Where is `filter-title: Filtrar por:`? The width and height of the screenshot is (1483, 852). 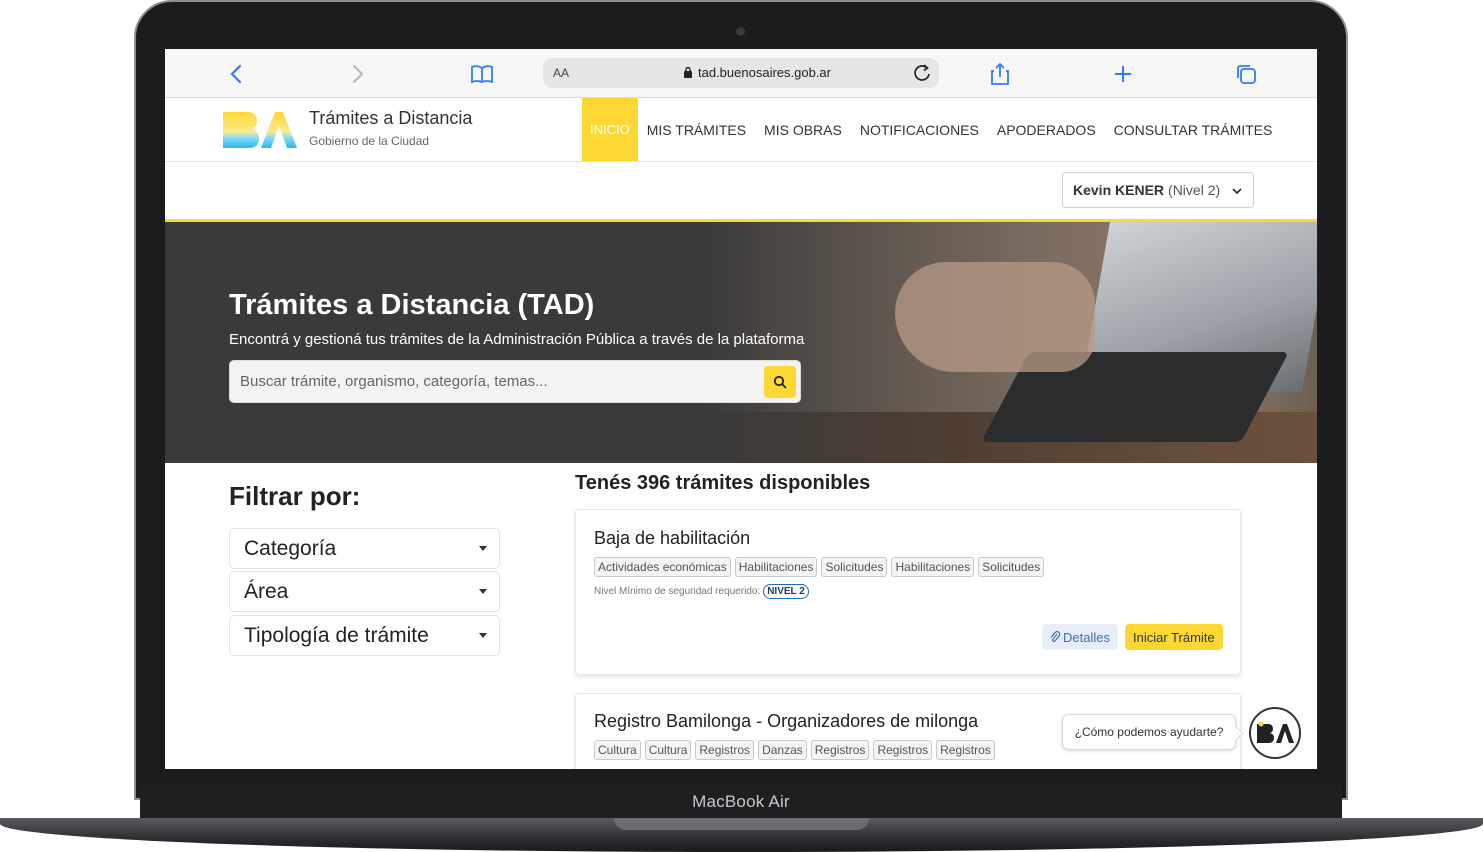 filter-title: Filtrar por: is located at coordinates (295, 496).